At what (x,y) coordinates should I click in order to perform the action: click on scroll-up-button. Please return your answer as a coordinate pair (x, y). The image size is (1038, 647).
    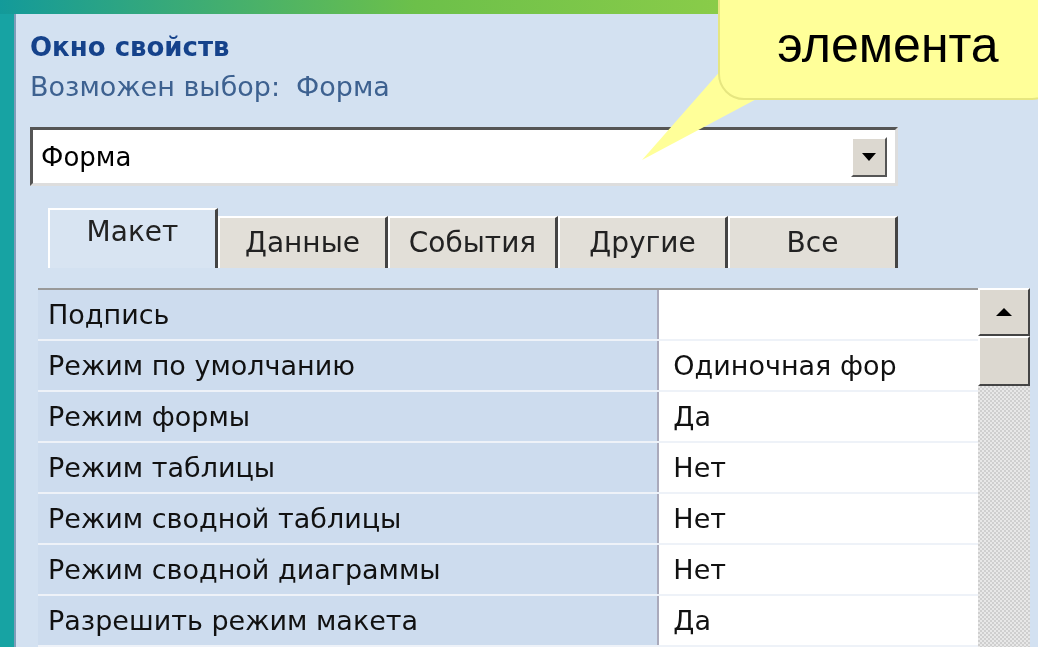
    Looking at the image, I should click on (1004, 312).